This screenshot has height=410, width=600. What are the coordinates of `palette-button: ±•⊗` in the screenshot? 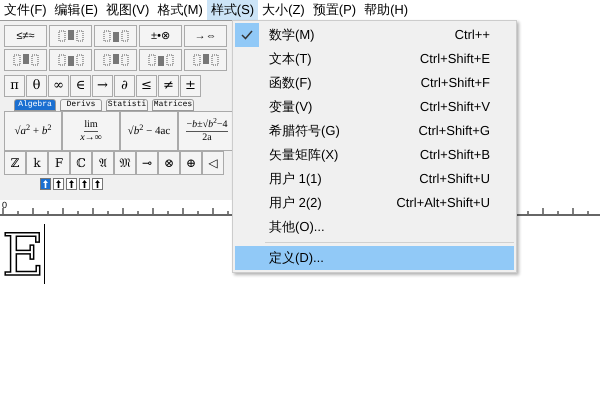 It's located at (160, 36).